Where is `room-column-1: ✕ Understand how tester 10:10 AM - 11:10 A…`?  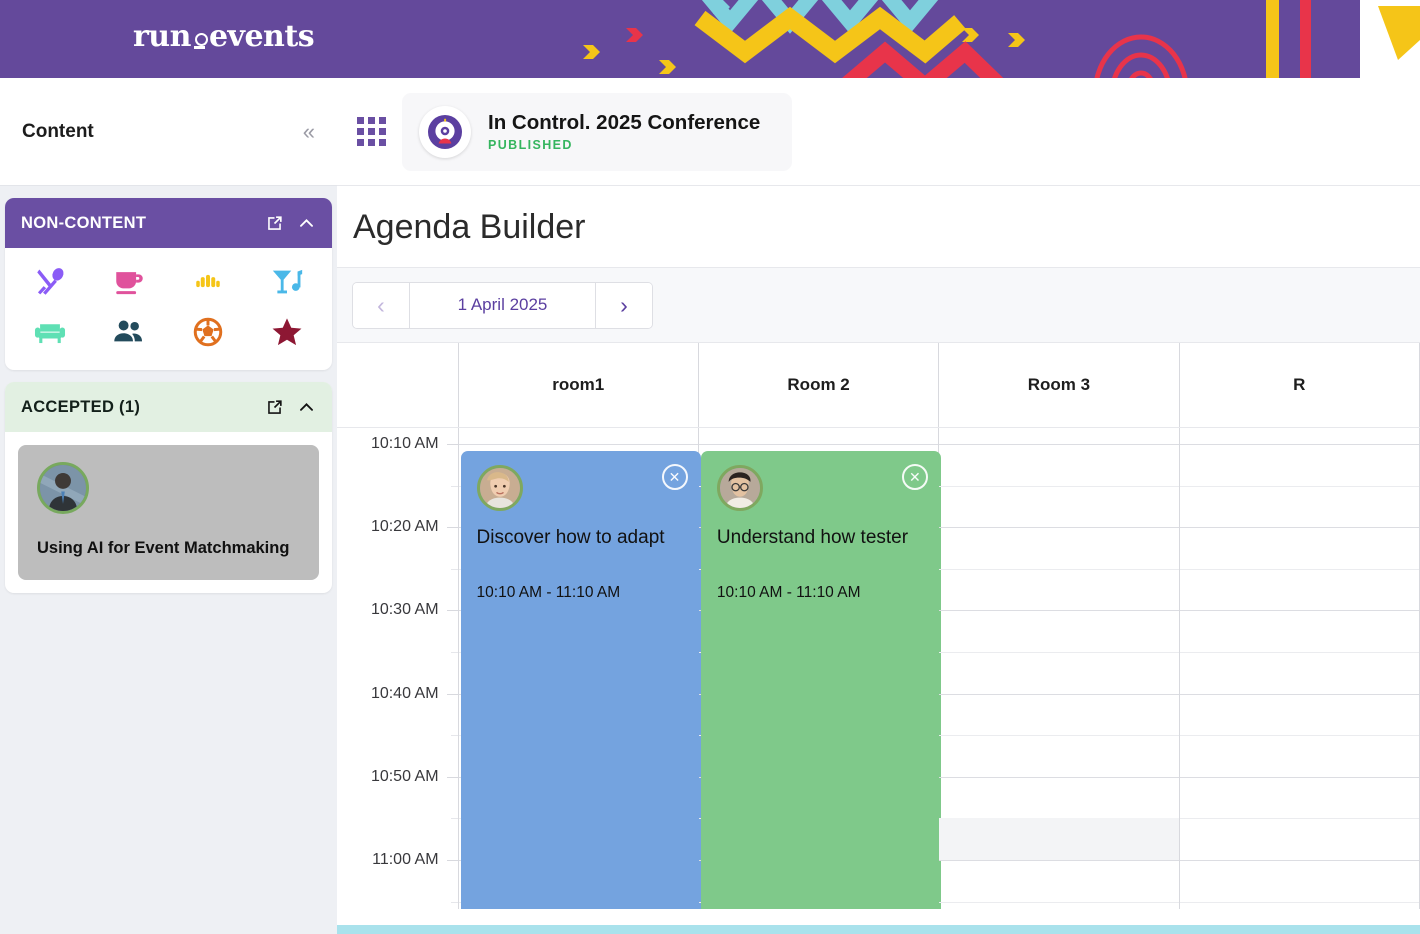
room-column-1: ✕ Understand how tester 10:10 AM - 11:10 A… is located at coordinates (819, 668).